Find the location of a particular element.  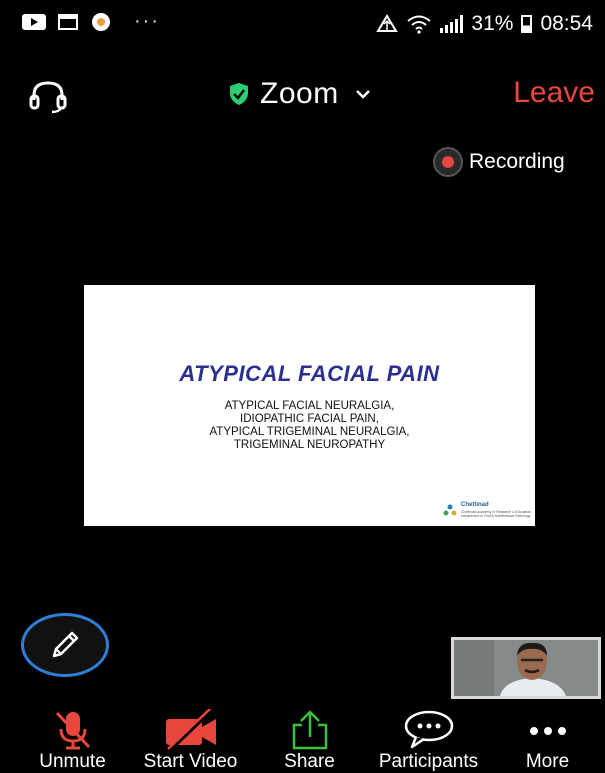

recording-indicator: Recording is located at coordinates (499, 162).